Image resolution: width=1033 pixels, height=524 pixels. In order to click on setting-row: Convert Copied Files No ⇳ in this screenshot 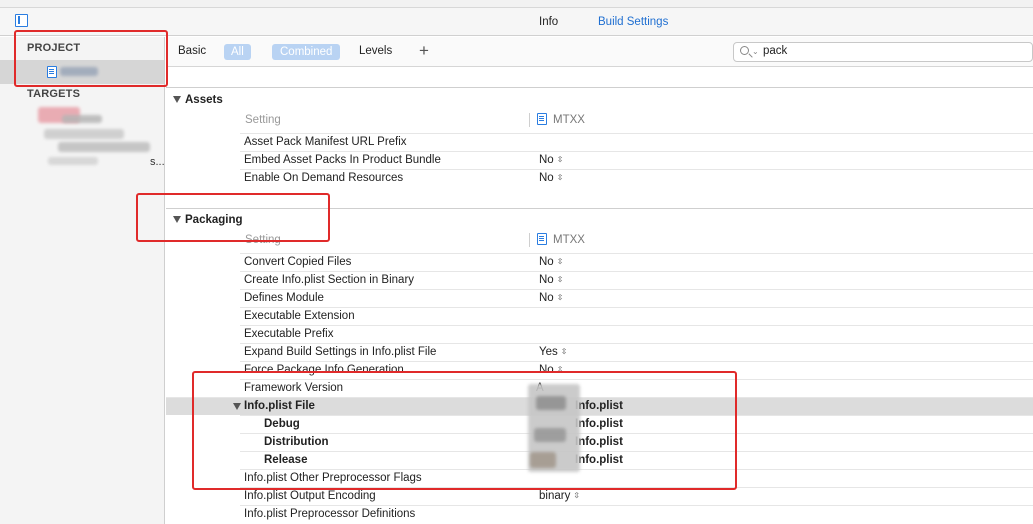, I will do `click(636, 262)`.